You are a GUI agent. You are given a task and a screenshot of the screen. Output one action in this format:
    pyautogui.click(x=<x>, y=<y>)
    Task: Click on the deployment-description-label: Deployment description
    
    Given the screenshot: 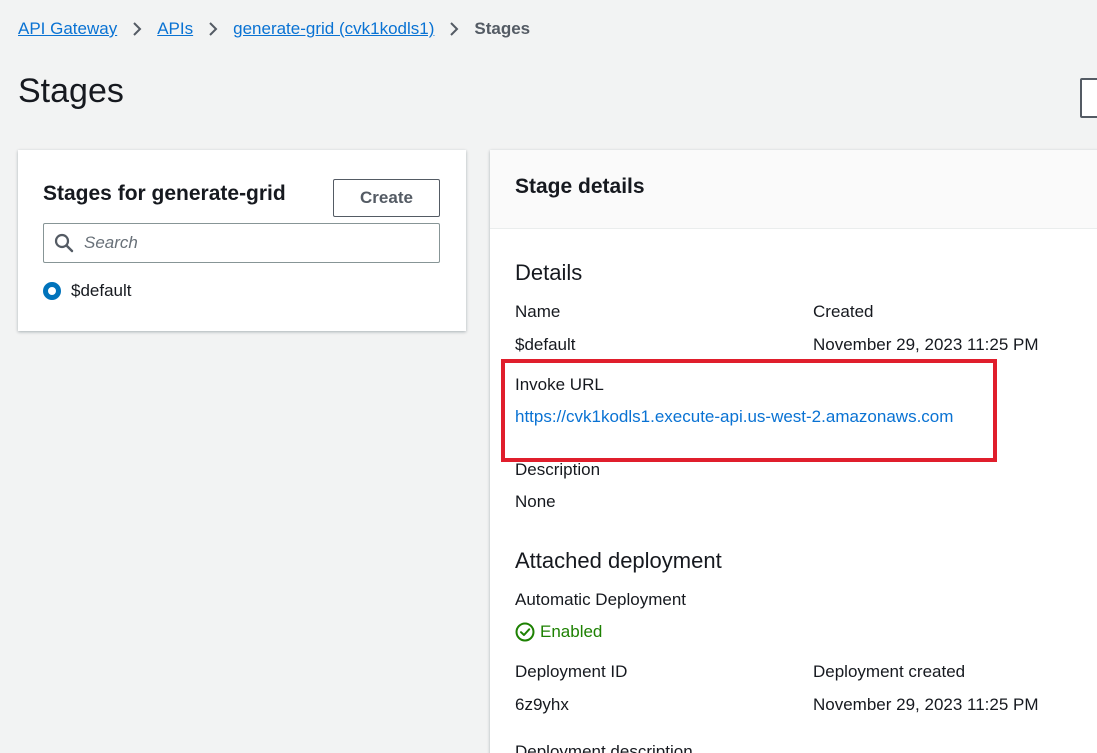 What is the action you would take?
    pyautogui.click(x=604, y=747)
    